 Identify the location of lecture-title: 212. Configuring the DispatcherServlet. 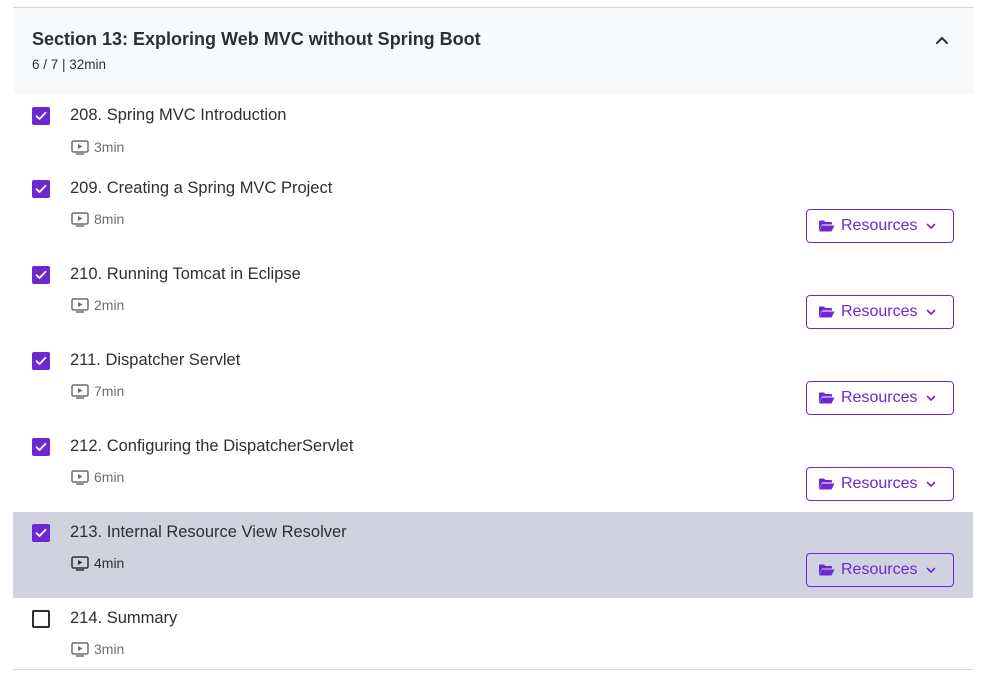
(212, 446).